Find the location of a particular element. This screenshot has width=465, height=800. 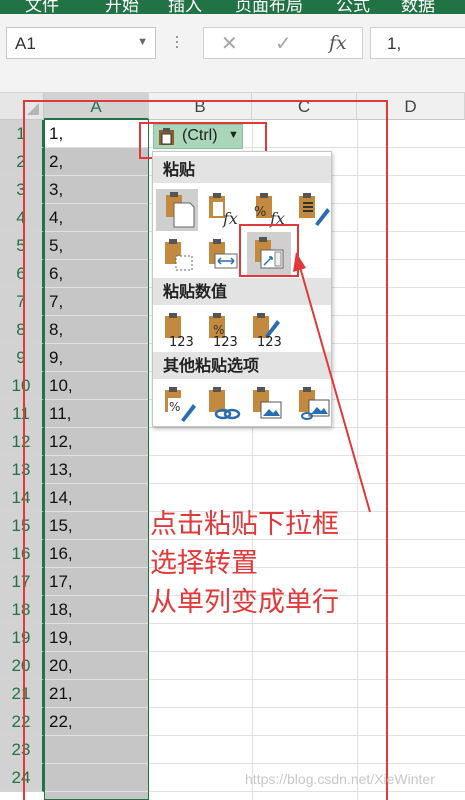

annotation-line: 从单列变成单行 is located at coordinates (244, 602).